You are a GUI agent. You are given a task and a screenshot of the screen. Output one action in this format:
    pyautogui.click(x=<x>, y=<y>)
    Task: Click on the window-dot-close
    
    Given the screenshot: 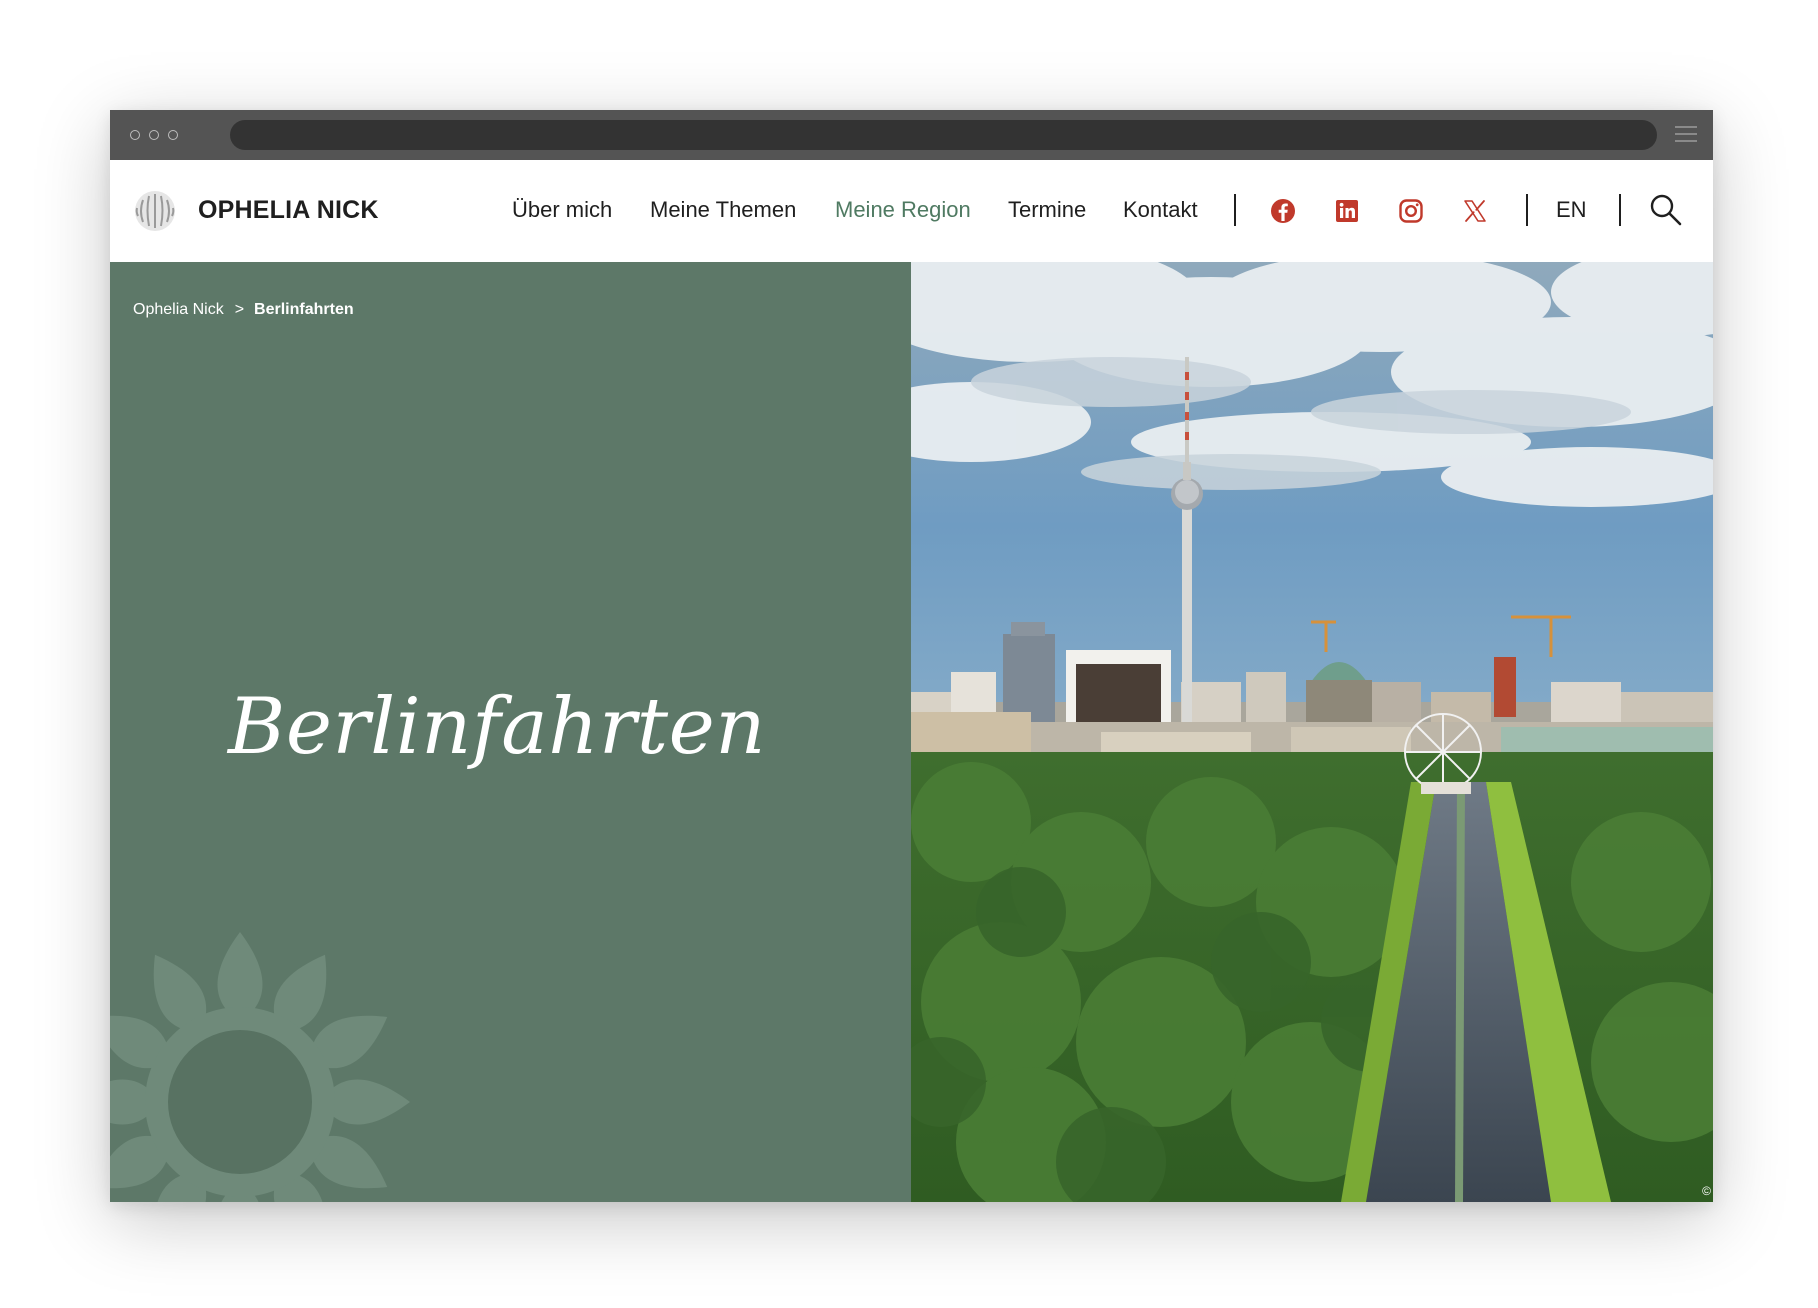 What is the action you would take?
    pyautogui.click(x=135, y=135)
    